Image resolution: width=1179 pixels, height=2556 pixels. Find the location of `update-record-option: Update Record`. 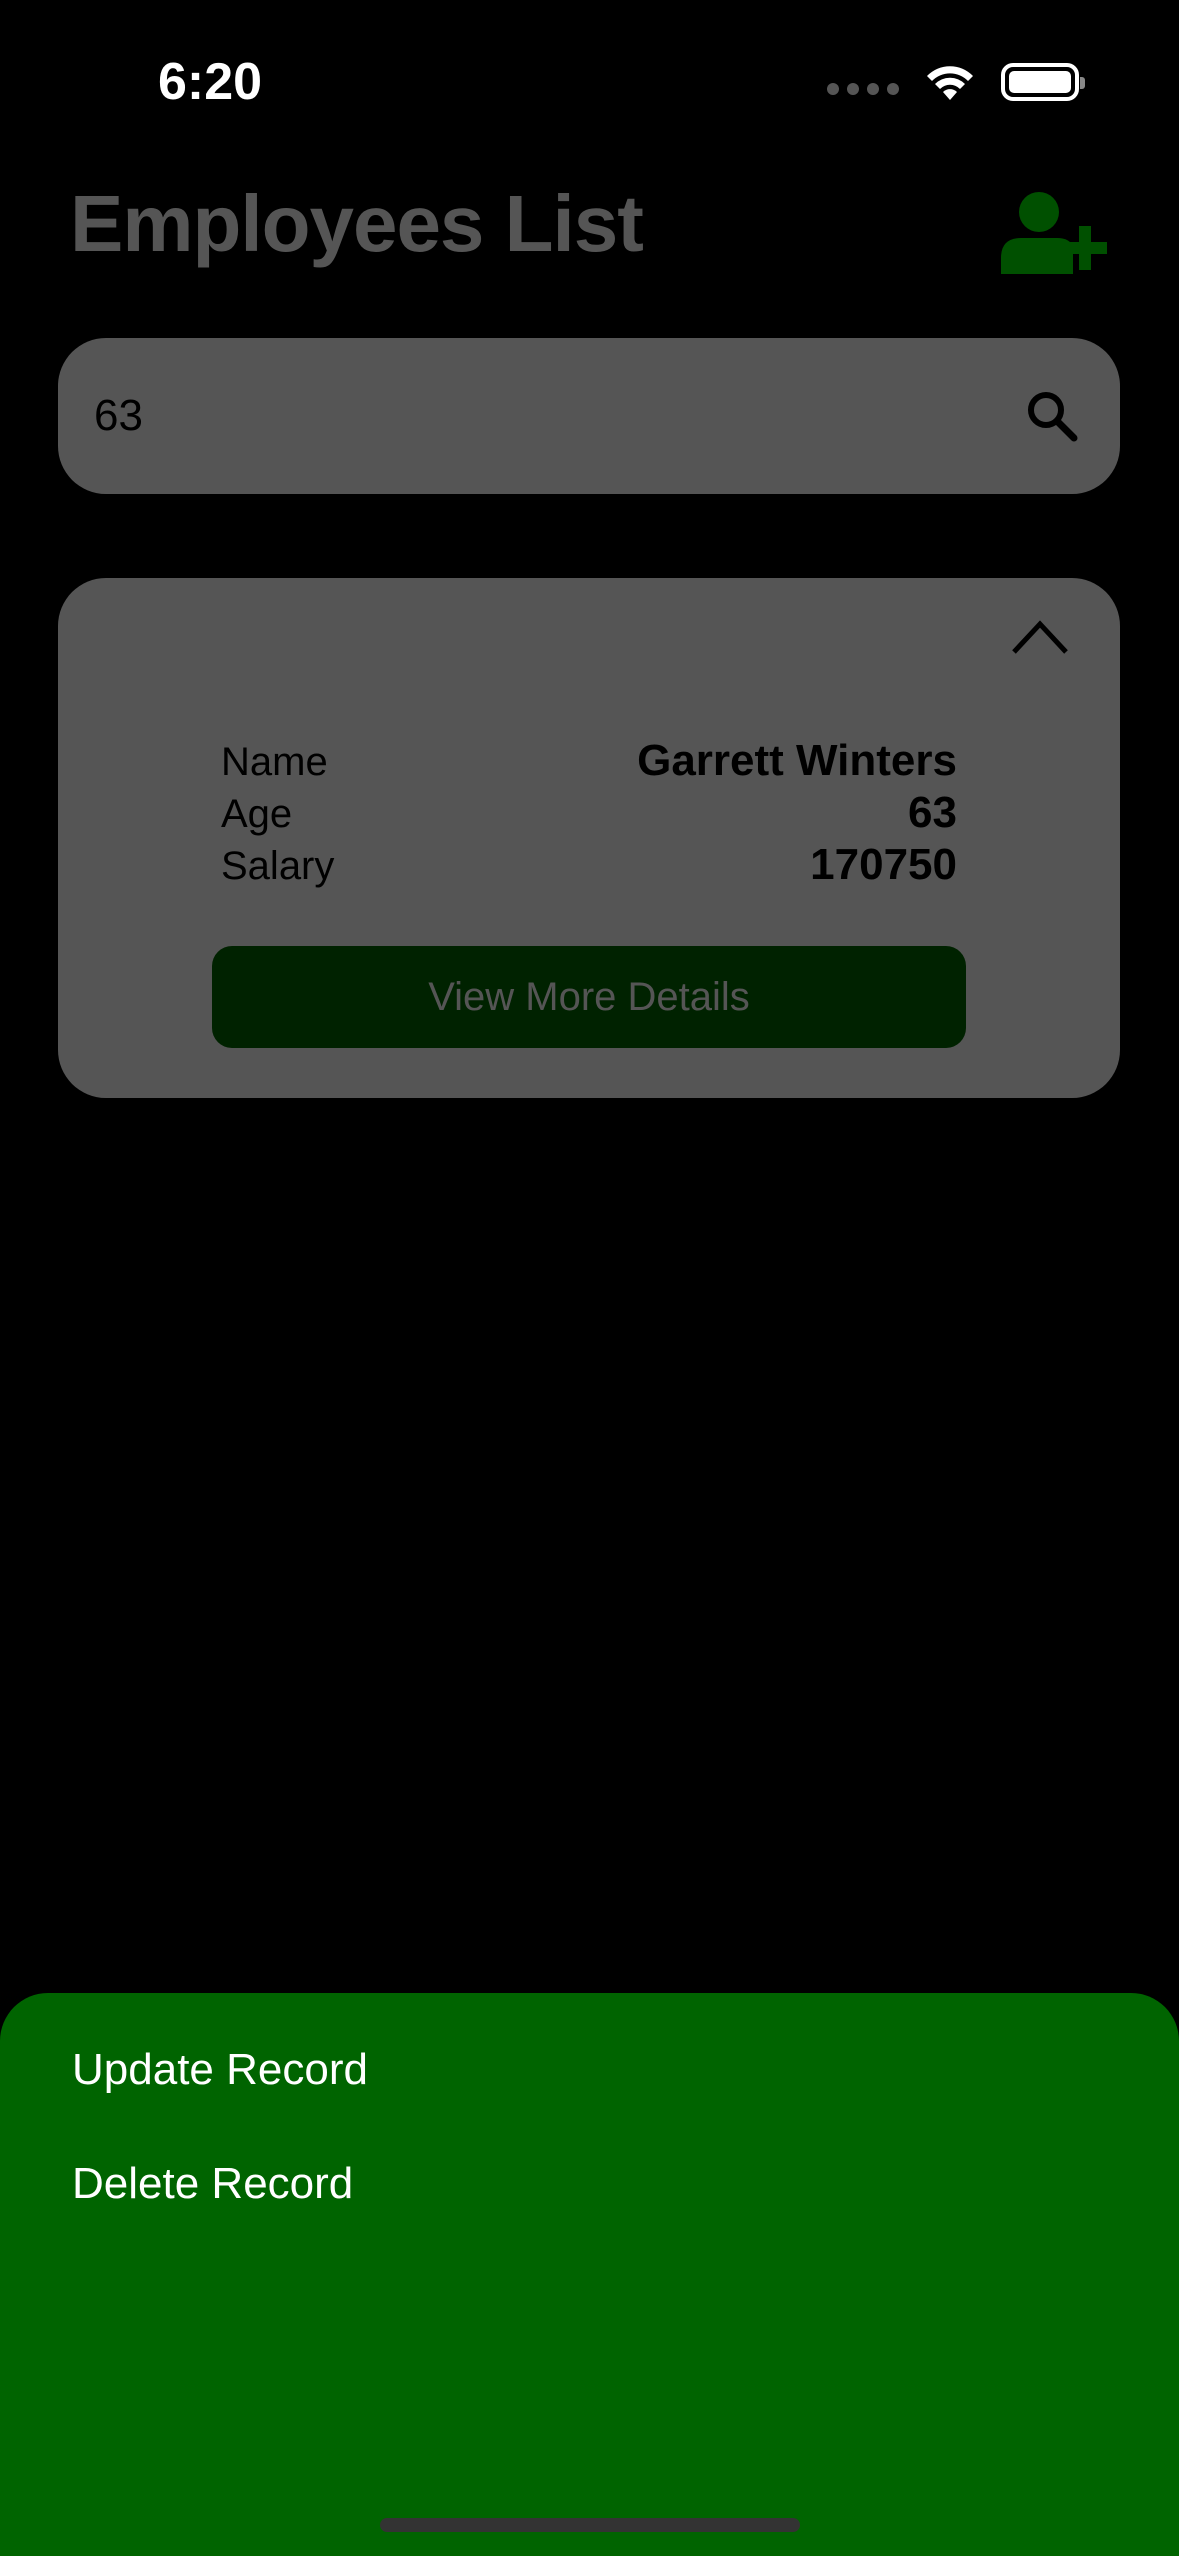

update-record-option: Update Record is located at coordinates (220, 2070).